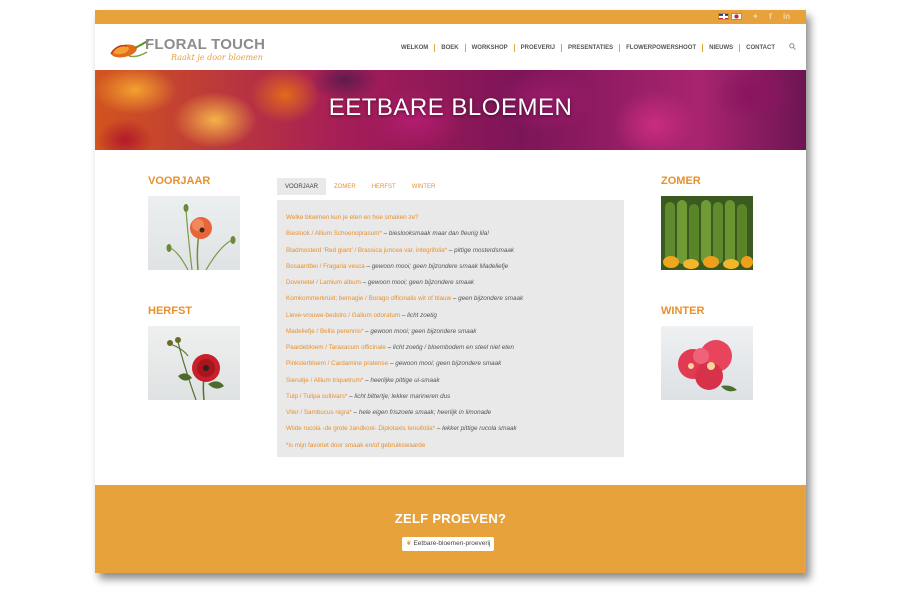  I want to click on list-item-name: Madeliefje / Bellis perennis*, so click(324, 331).